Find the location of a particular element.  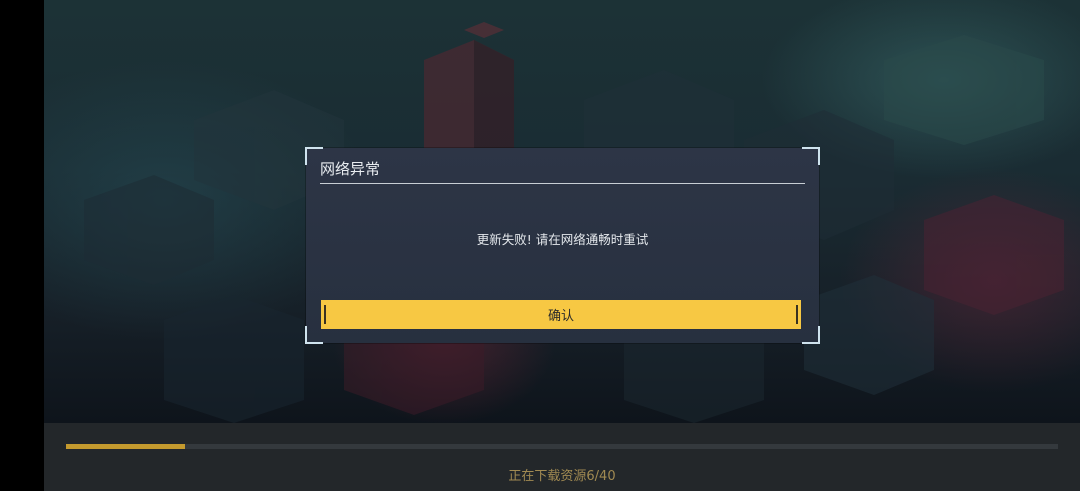

button-notch-right is located at coordinates (797, 314).